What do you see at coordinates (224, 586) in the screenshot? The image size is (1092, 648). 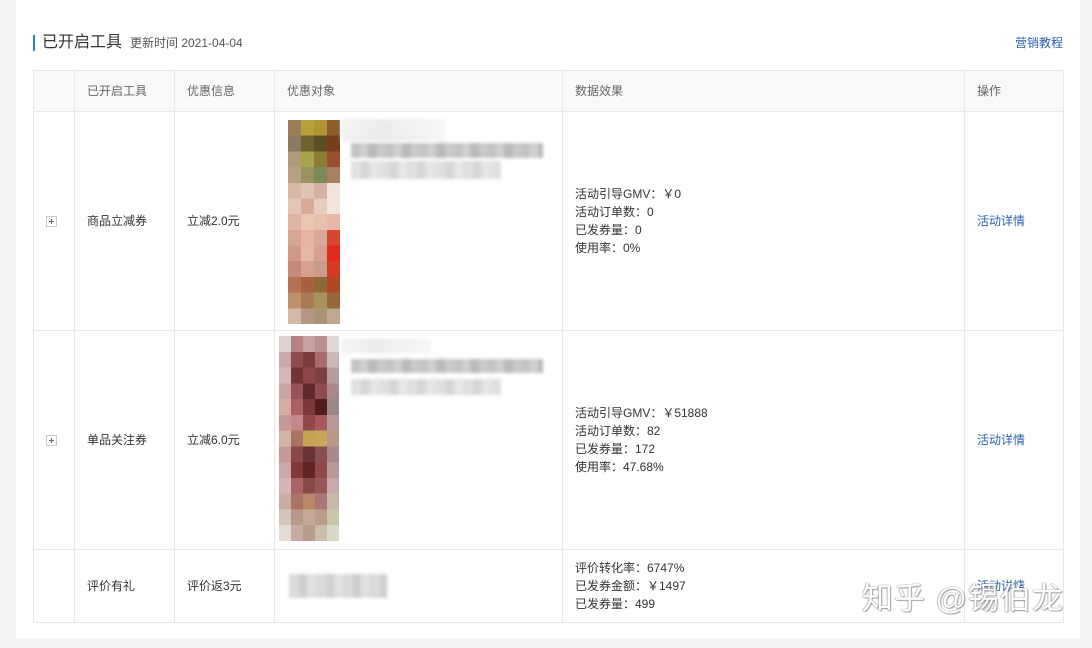 I see `discount-info: 评价返3元` at bounding box center [224, 586].